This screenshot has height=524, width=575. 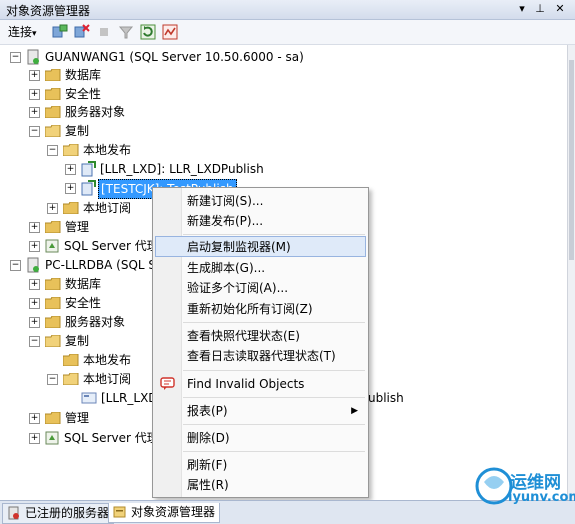 What do you see at coordinates (540, 9) in the screenshot?
I see `auto-hide-pin-icon: ⊥` at bounding box center [540, 9].